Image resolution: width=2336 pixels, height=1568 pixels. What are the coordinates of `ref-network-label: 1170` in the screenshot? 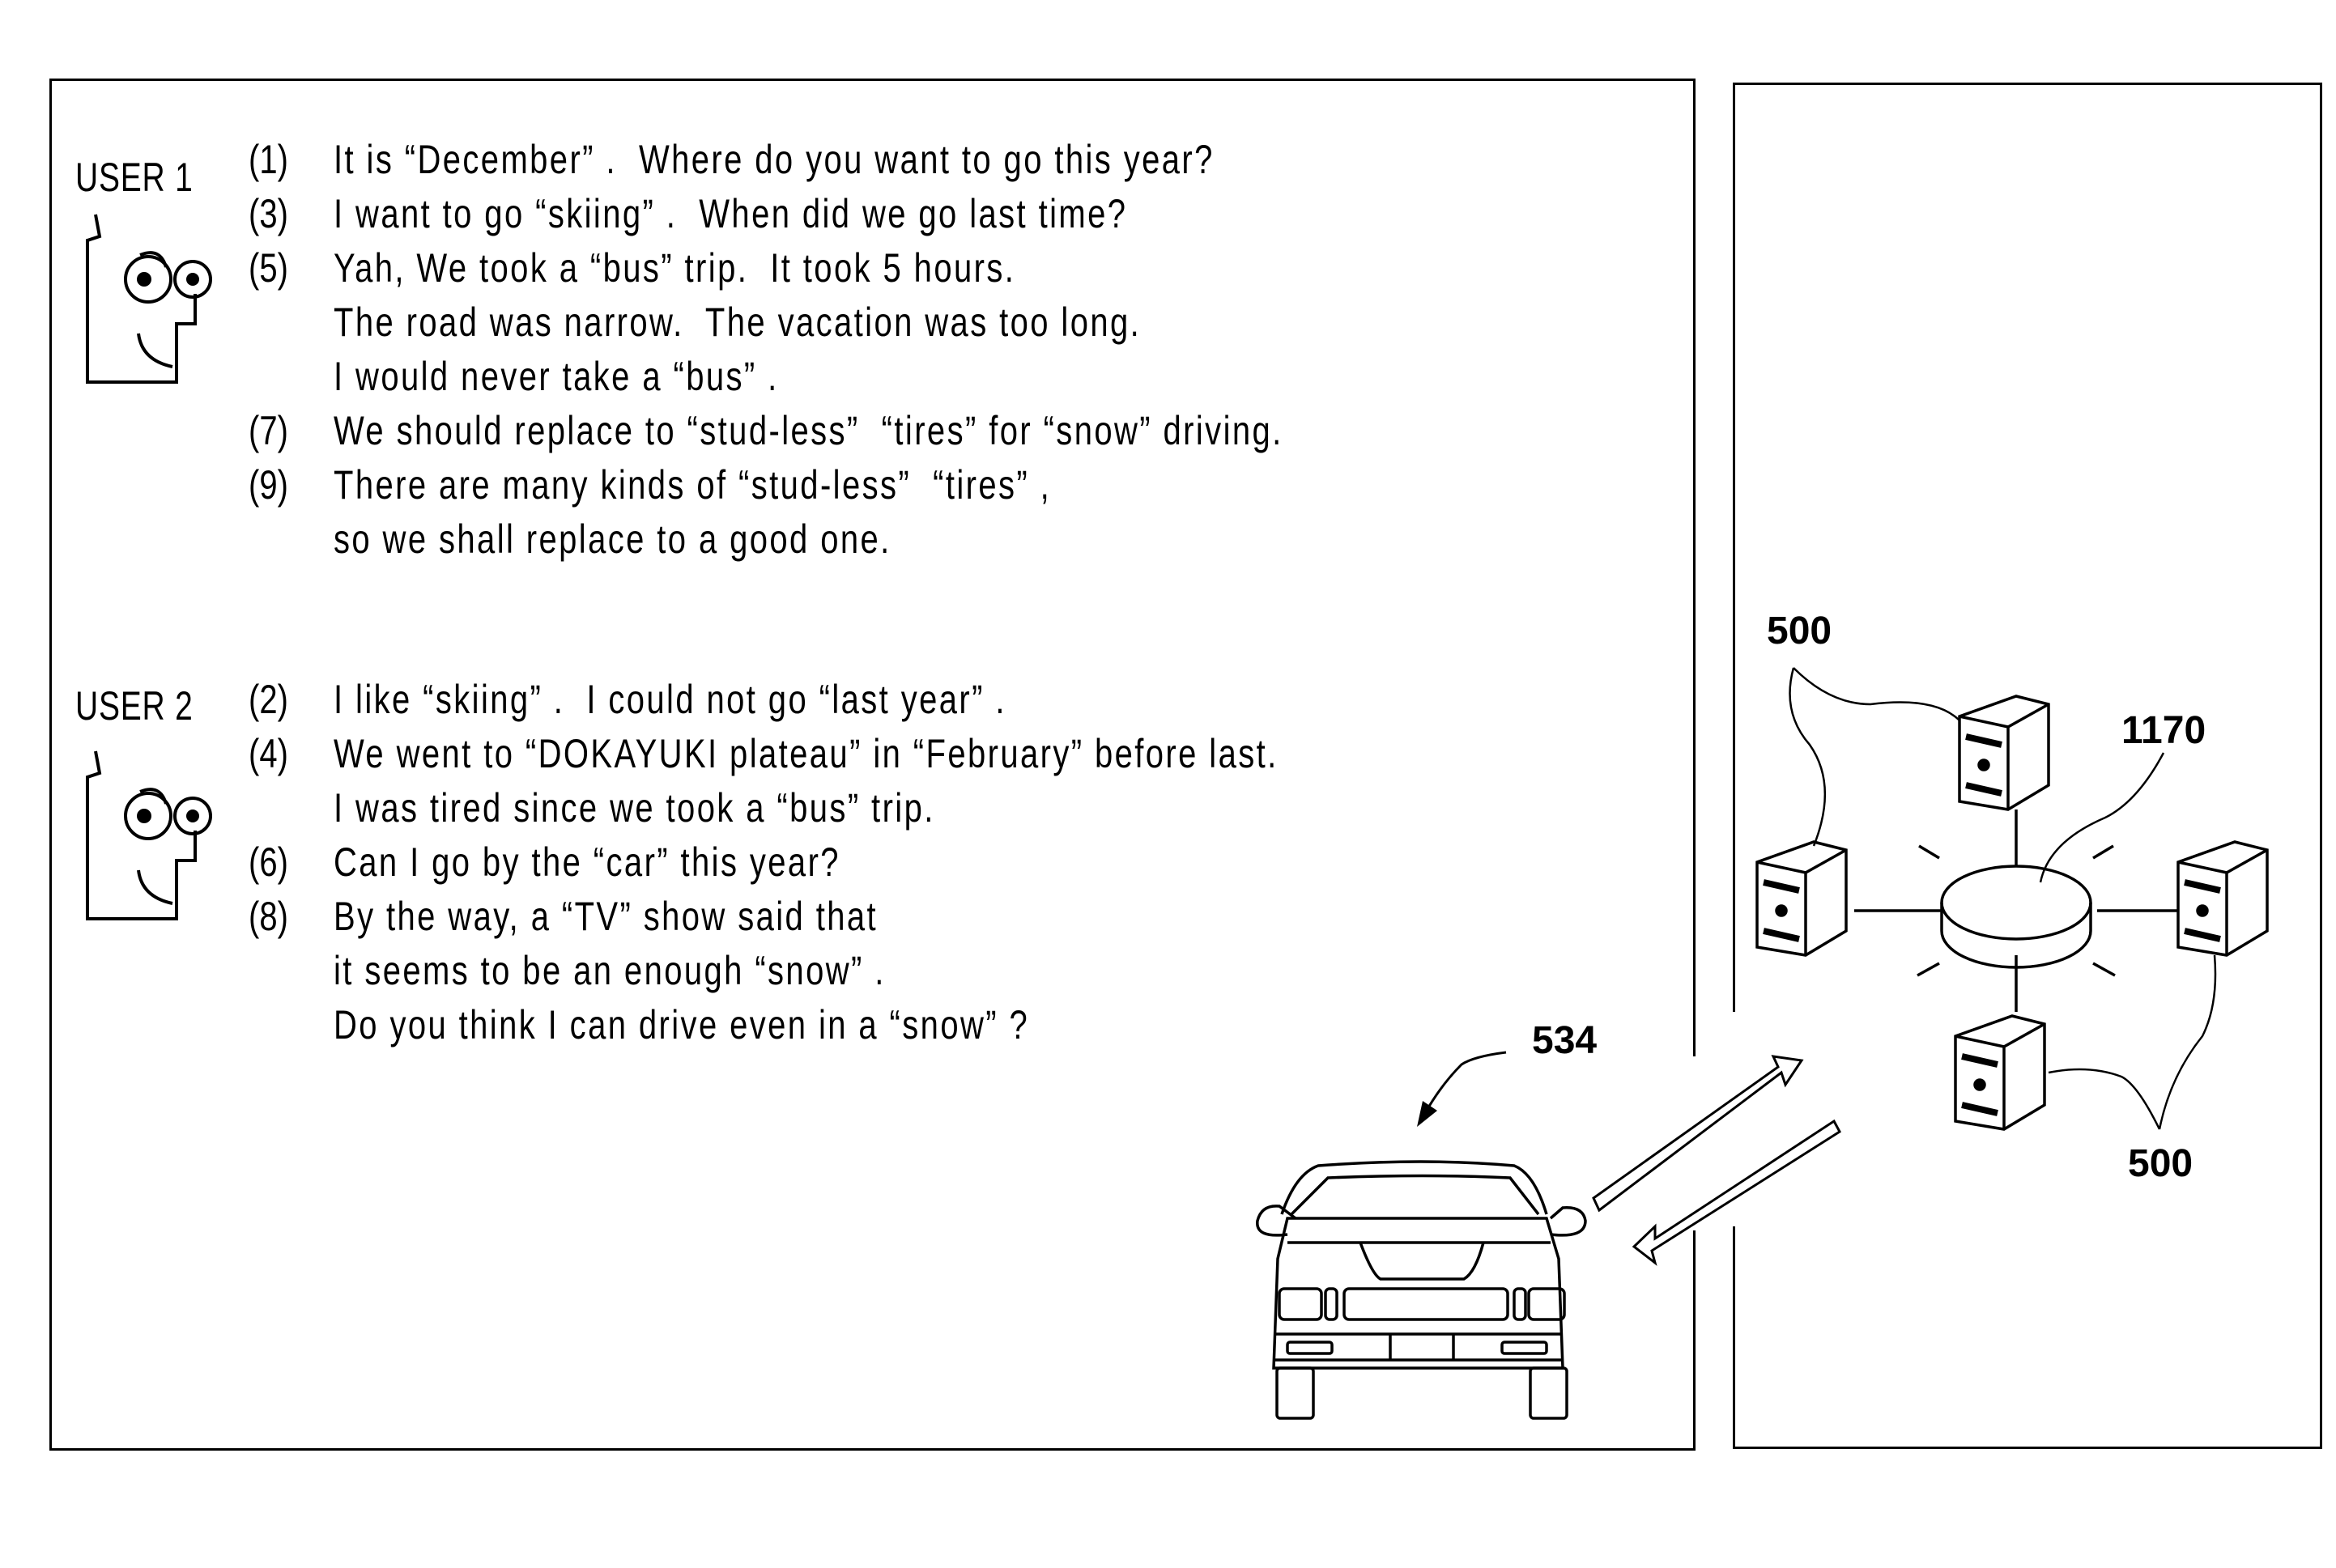 It's located at (2163, 730).